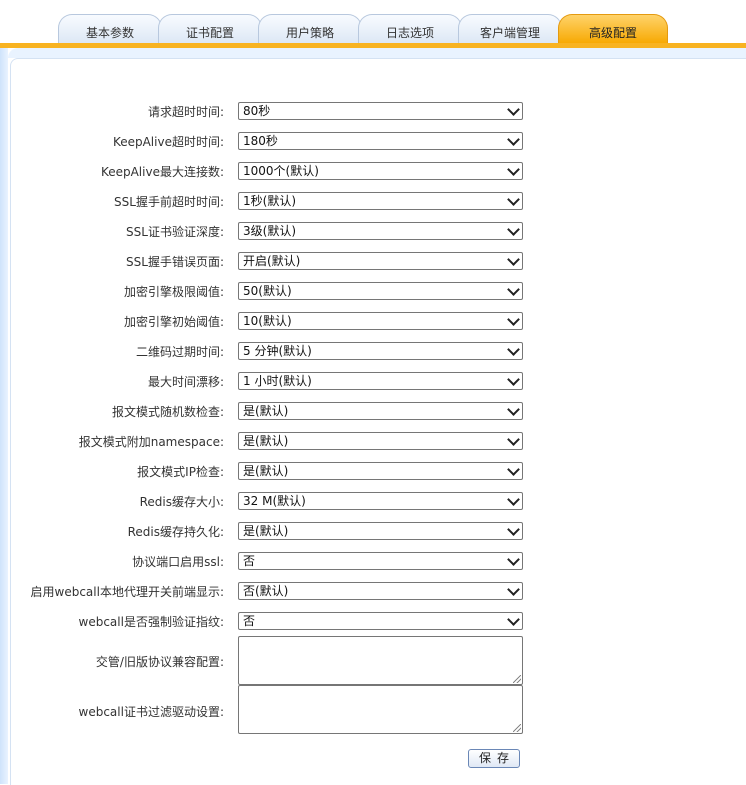 This screenshot has height=785, width=746. Describe the element at coordinates (380, 411) in the screenshot. I see `message-random-check-select: 是(默认)` at that location.